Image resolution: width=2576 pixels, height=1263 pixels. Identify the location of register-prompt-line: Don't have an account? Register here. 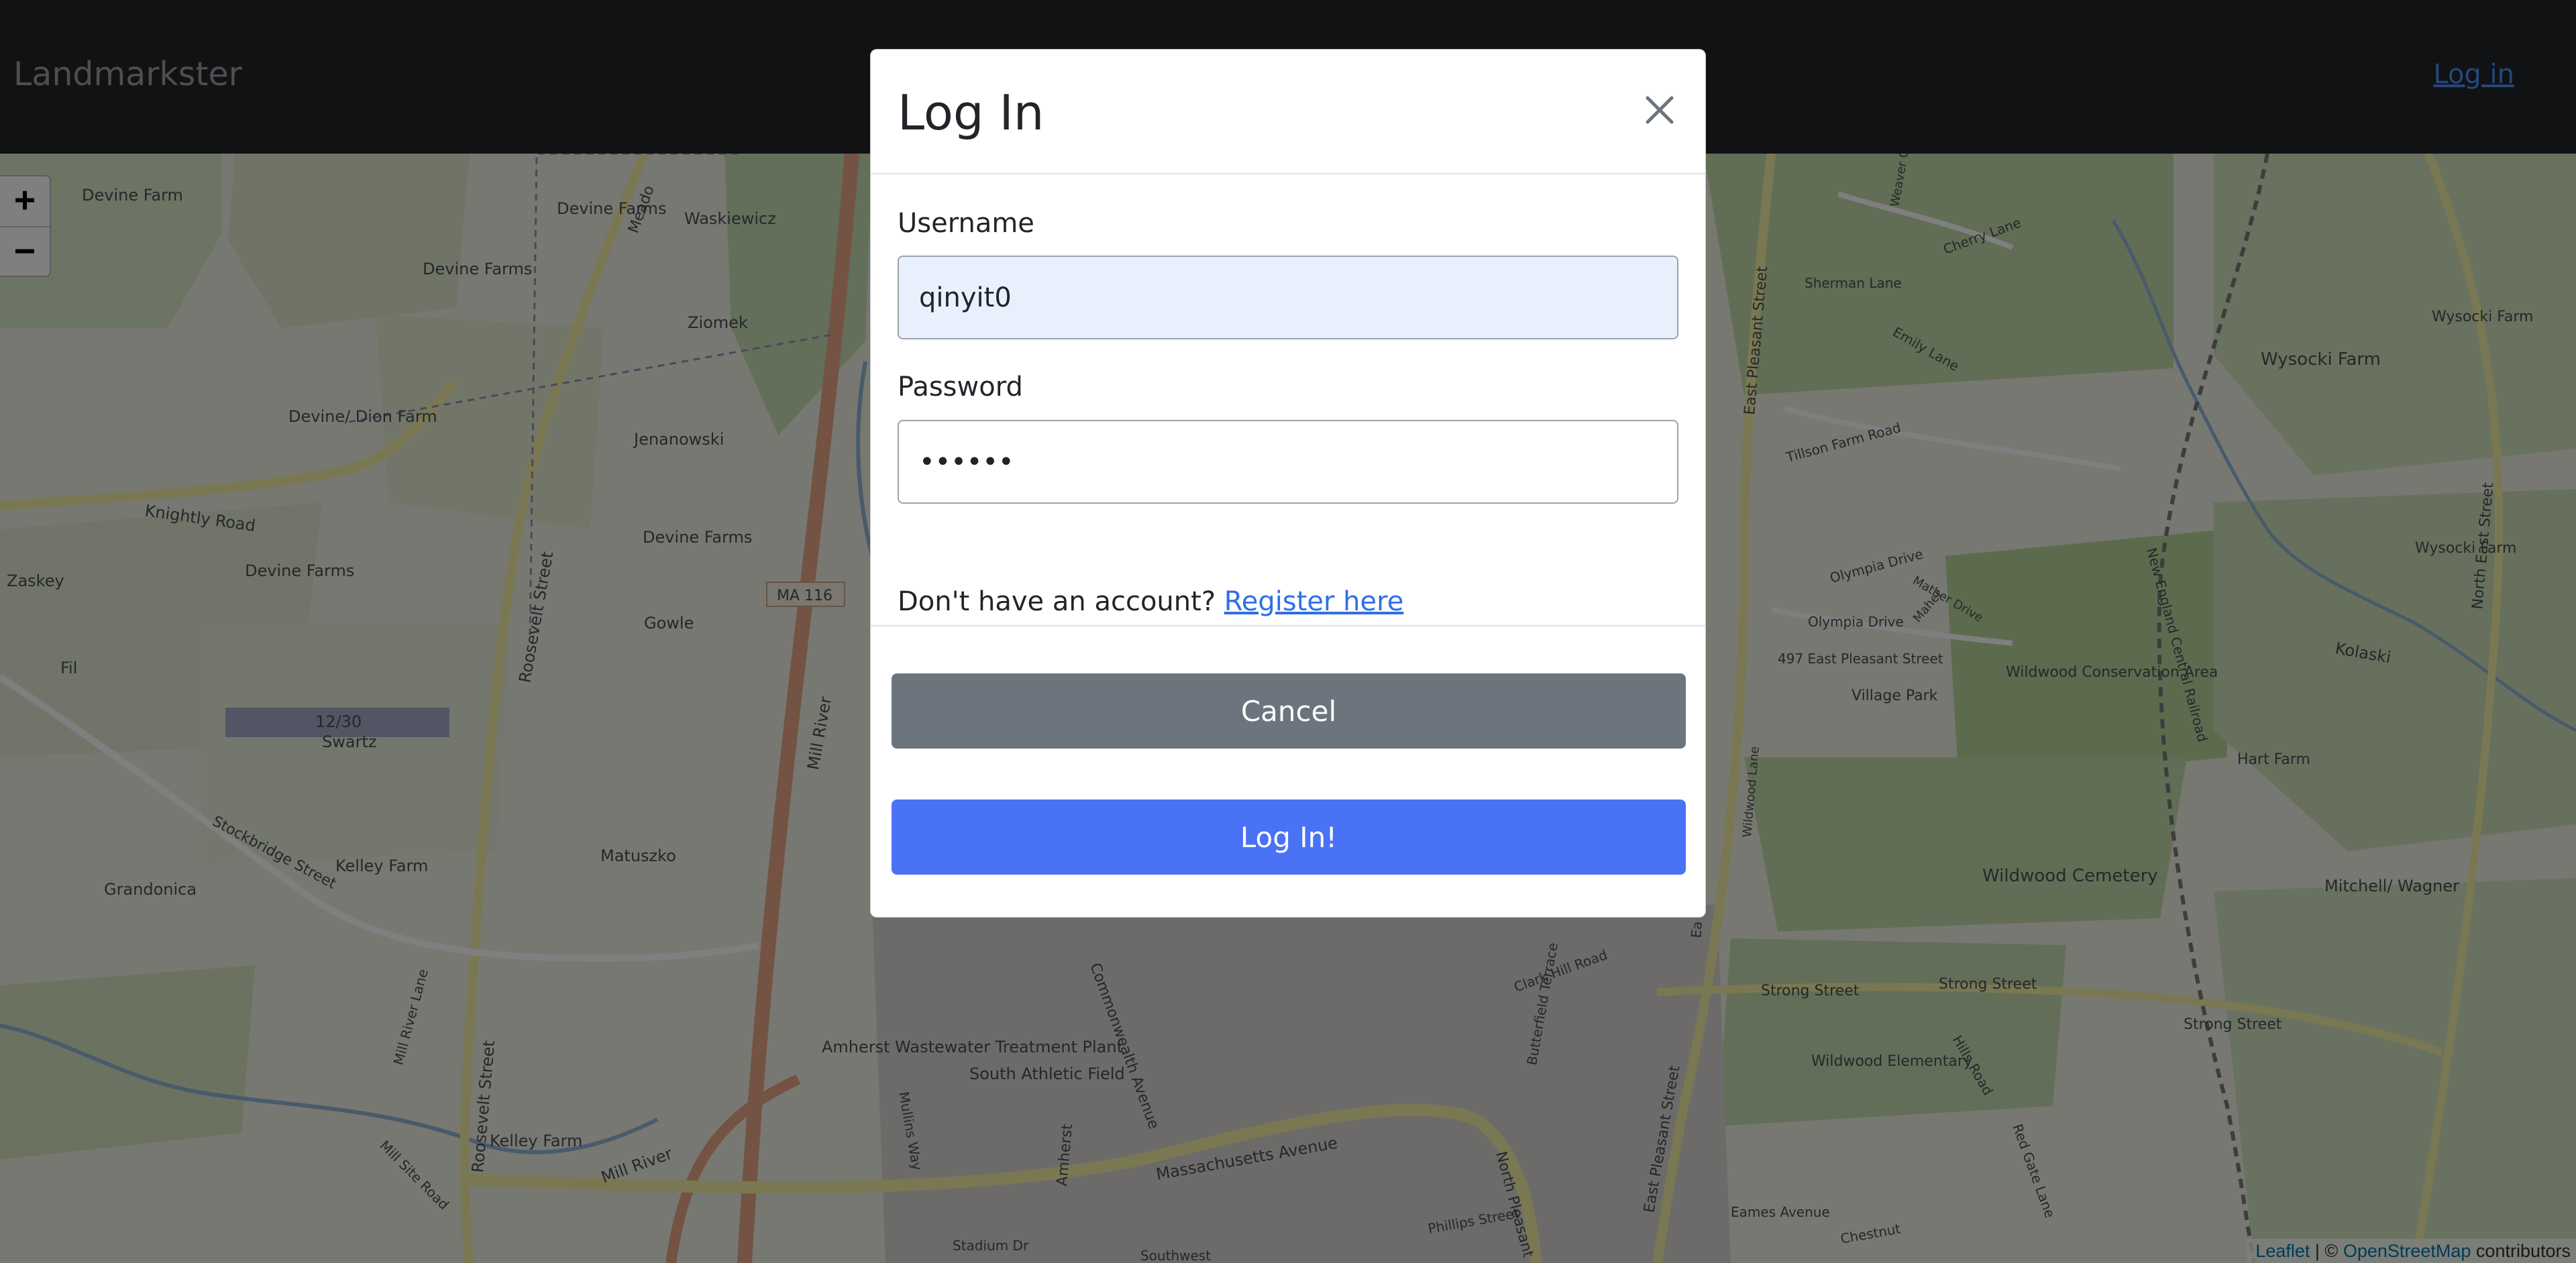
(1150, 601).